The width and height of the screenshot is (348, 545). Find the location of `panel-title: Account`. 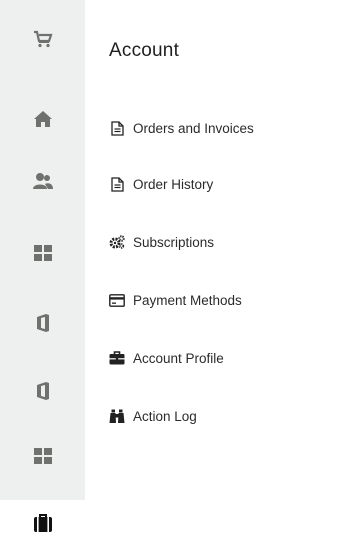

panel-title: Account is located at coordinates (144, 50).